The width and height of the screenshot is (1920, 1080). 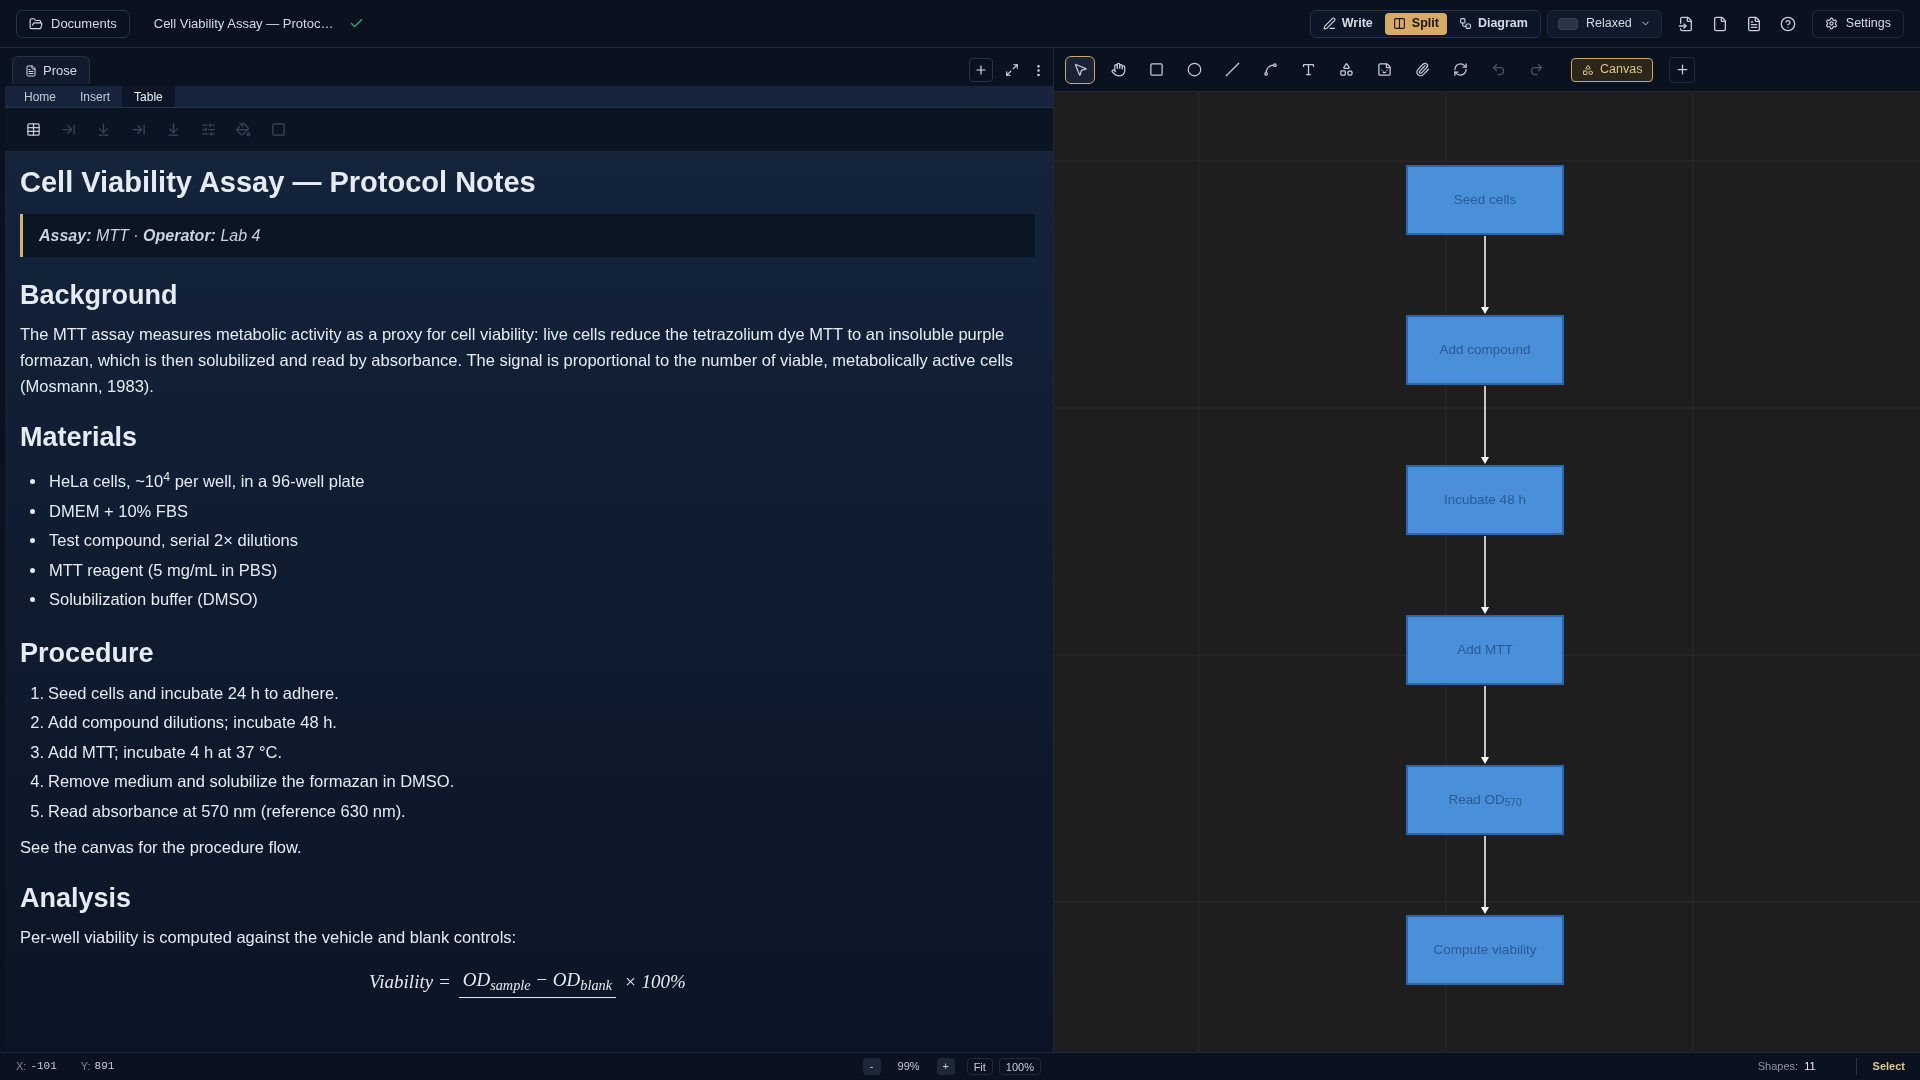 What do you see at coordinates (148, 96) in the screenshot?
I see `ribbon-tab: Table` at bounding box center [148, 96].